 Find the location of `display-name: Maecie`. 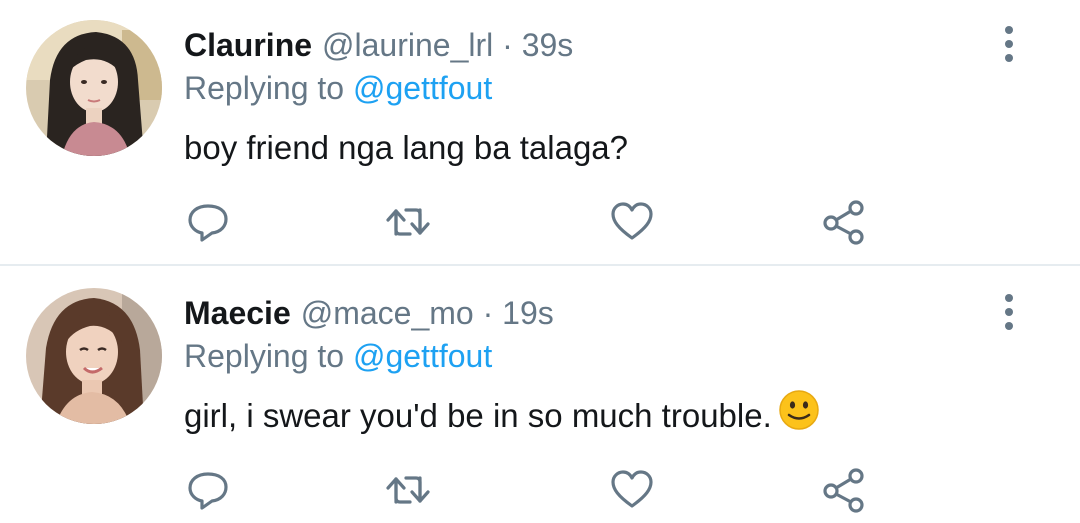

display-name: Maecie is located at coordinates (237, 313).